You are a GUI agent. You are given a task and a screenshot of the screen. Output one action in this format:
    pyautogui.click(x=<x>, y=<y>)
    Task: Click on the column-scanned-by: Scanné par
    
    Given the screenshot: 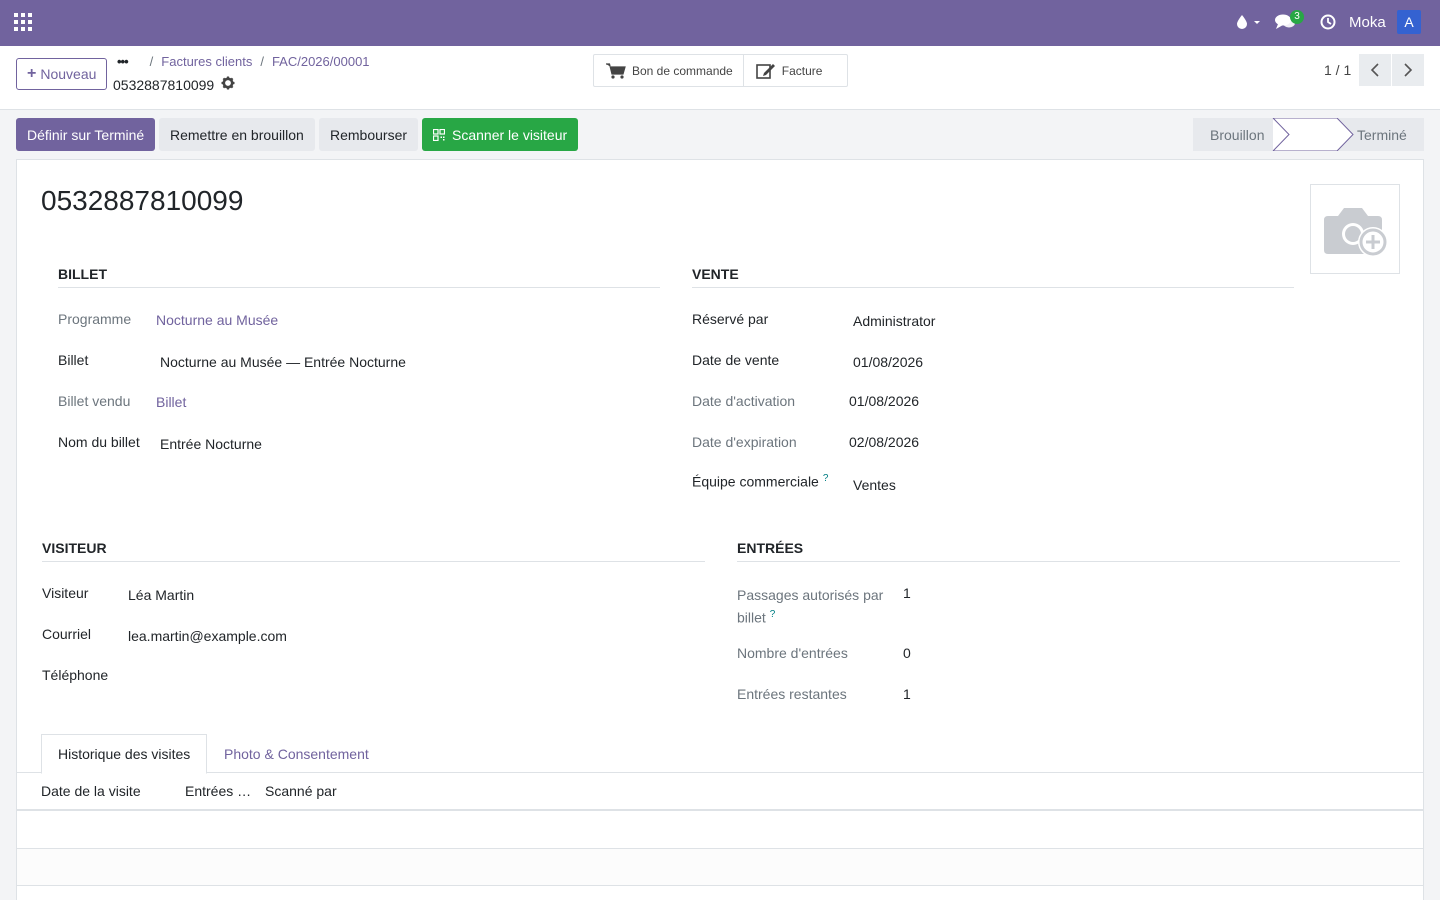 What is the action you would take?
    pyautogui.click(x=301, y=791)
    